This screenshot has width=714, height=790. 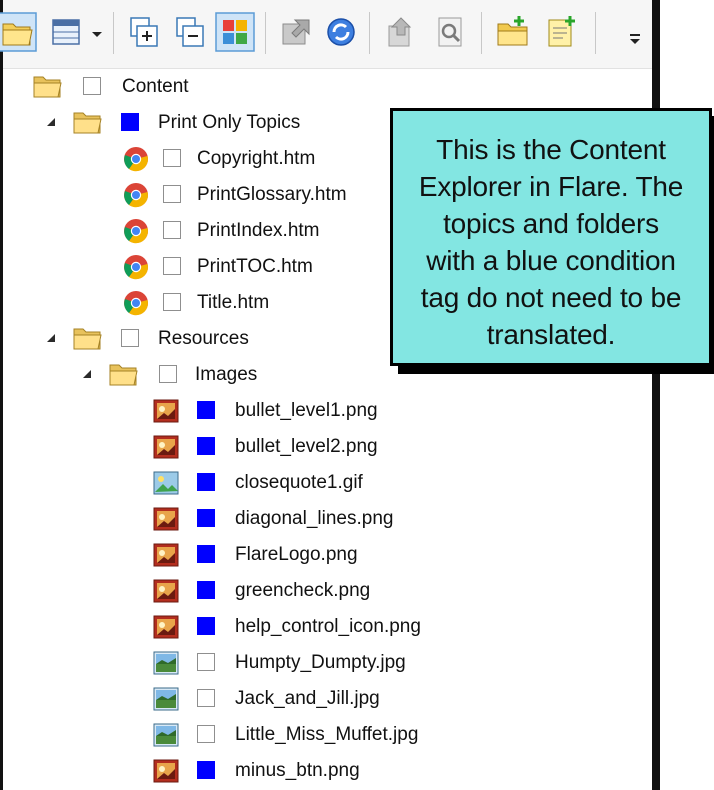 I want to click on tree-item-label: PrintTOC.htm, so click(x=255, y=266).